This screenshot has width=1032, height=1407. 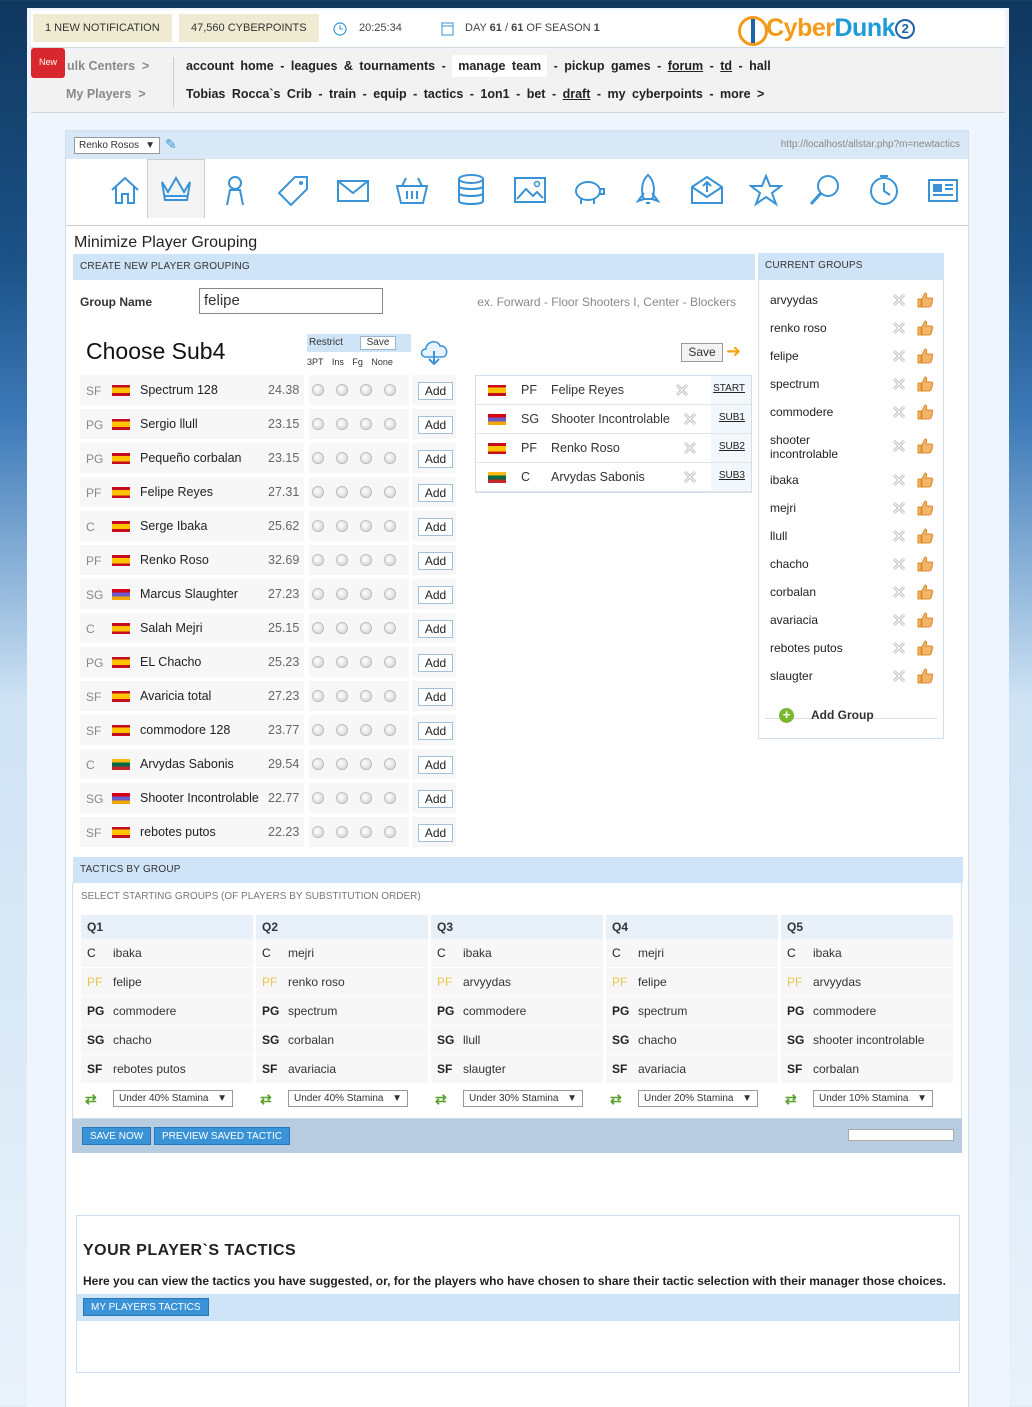 I want to click on logo: CyberDunk 2, so click(x=840, y=28).